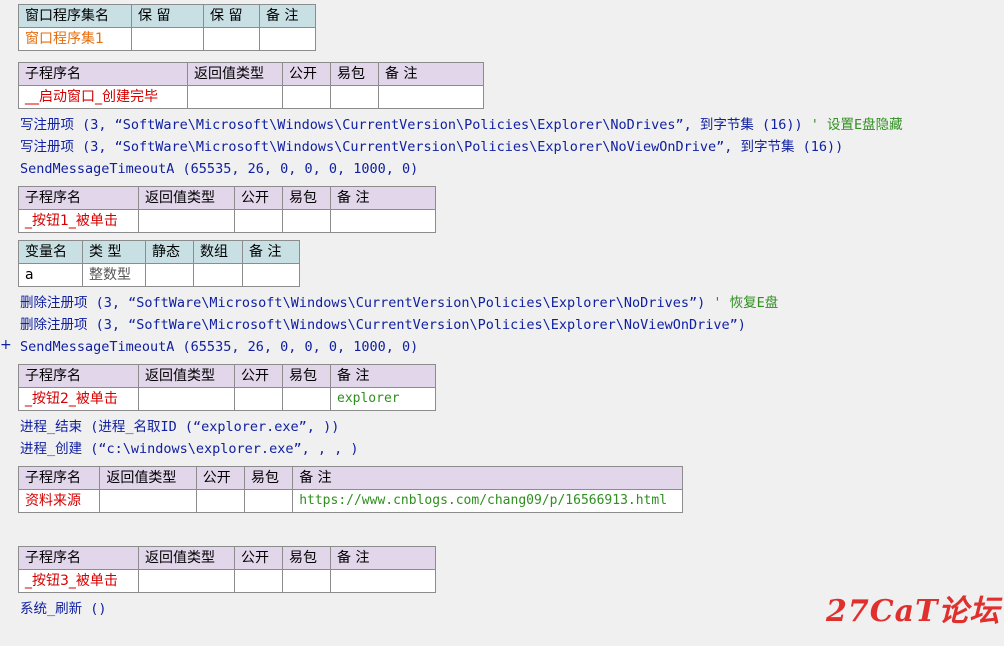  I want to click on code-line: 进程_结束 (进程_名取ID (“explorer.exe”, )), so click(179, 427).